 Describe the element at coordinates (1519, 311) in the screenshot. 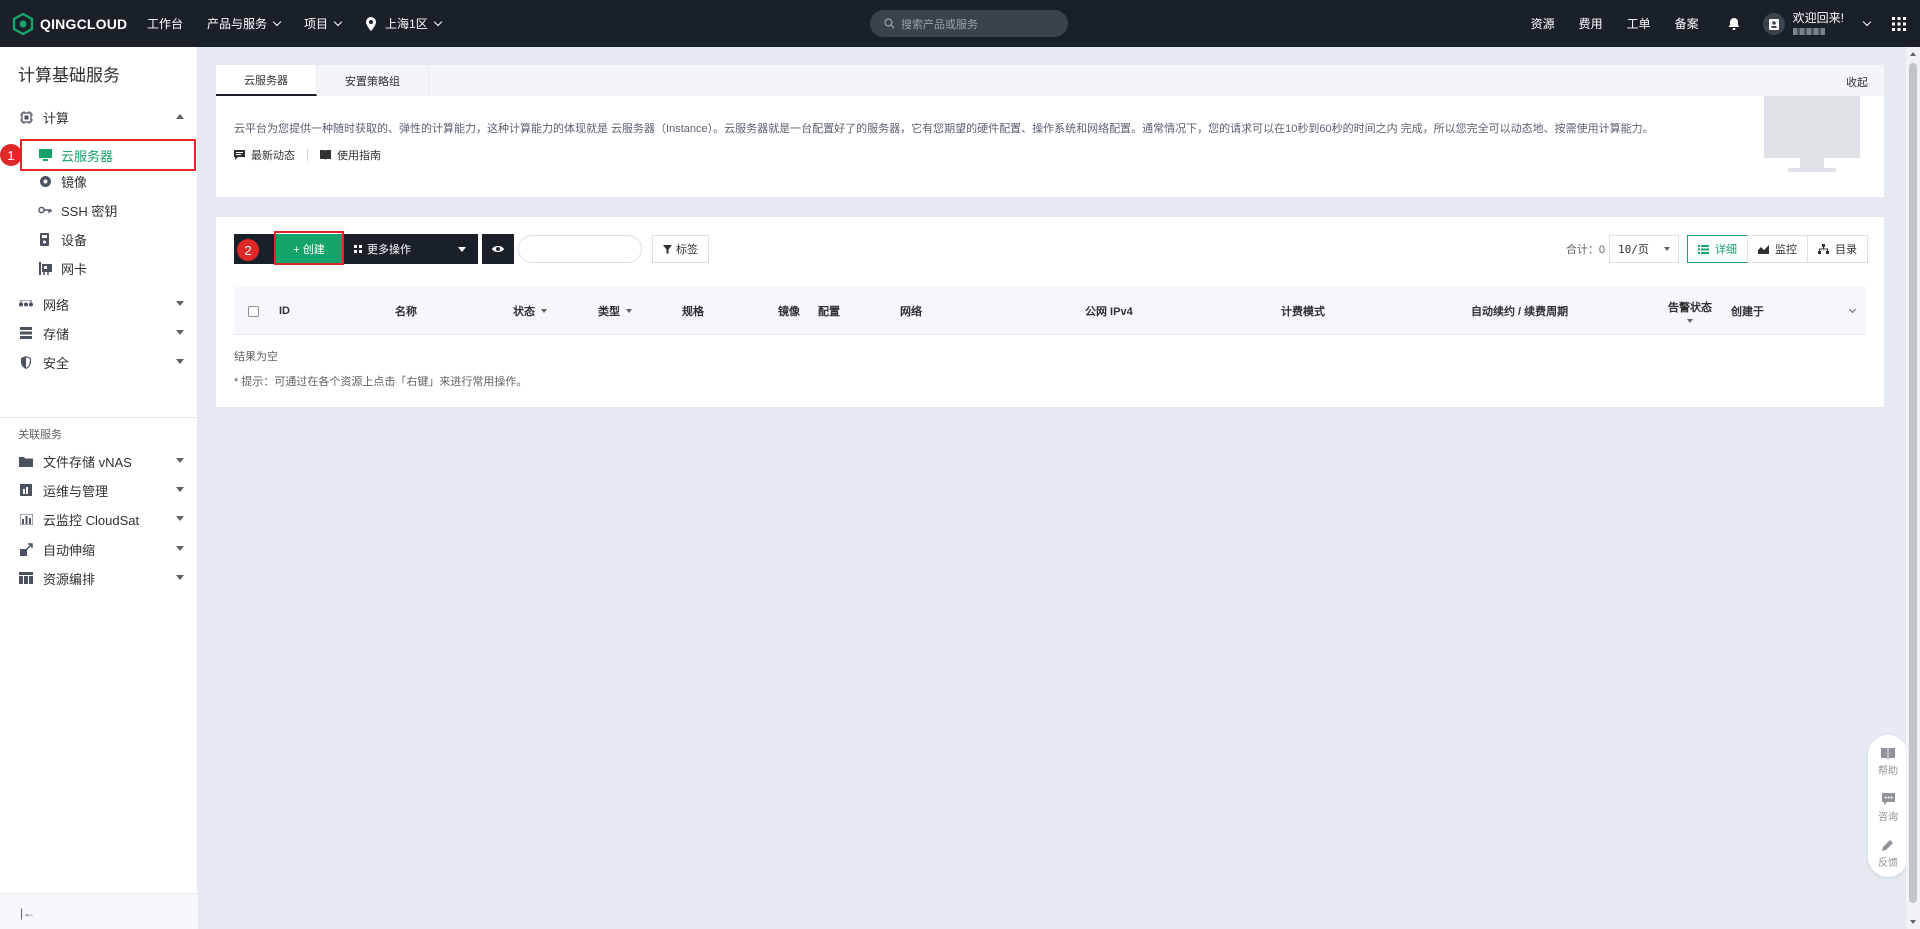

I see `col-auto-renew: 自动续约 / 续费周期` at that location.